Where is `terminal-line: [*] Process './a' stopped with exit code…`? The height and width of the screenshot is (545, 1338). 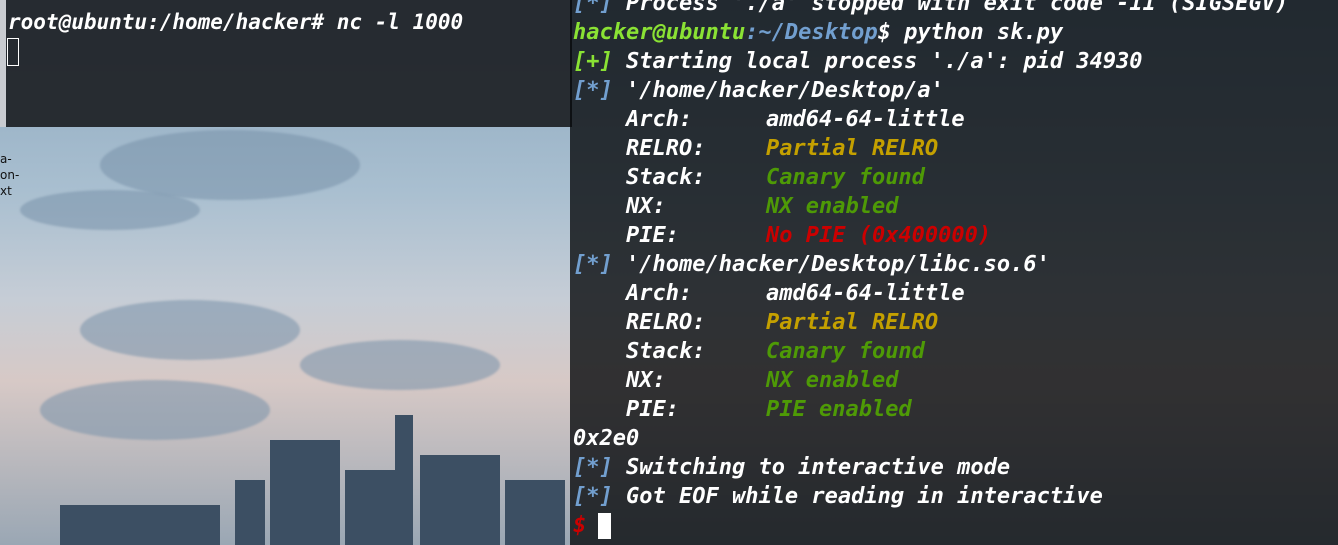 terminal-line: [*] Process './a' stopped with exit code… is located at coordinates (931, 8).